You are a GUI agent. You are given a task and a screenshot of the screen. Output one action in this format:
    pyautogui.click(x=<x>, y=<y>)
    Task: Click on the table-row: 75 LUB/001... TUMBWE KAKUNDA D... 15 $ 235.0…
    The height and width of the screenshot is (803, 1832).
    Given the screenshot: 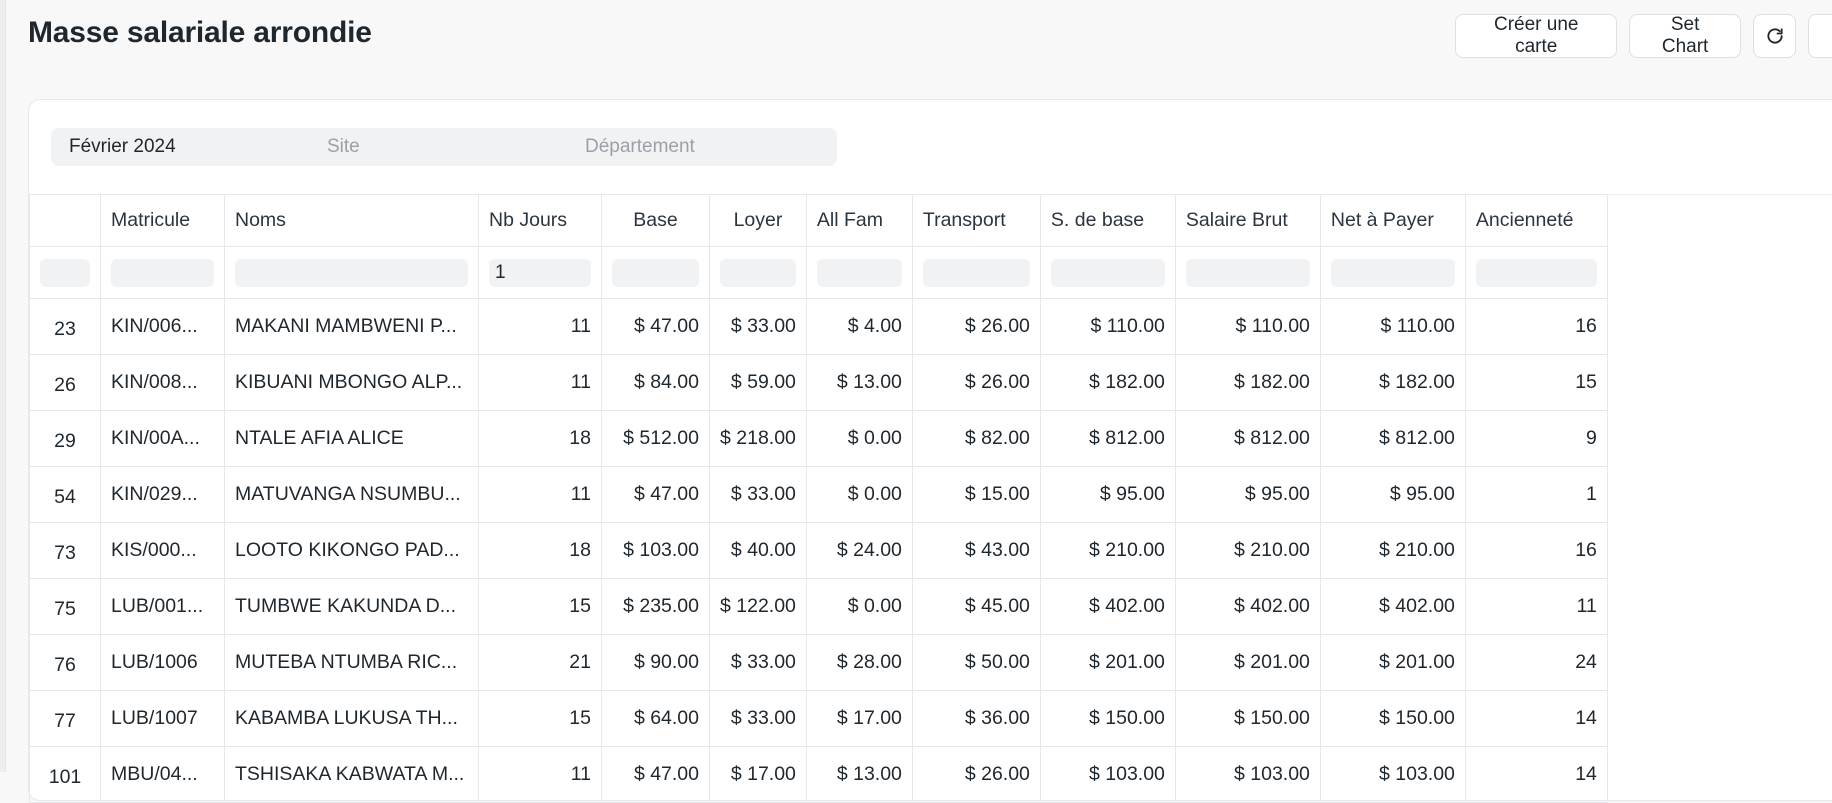 What is the action you would take?
    pyautogui.click(x=818, y=606)
    